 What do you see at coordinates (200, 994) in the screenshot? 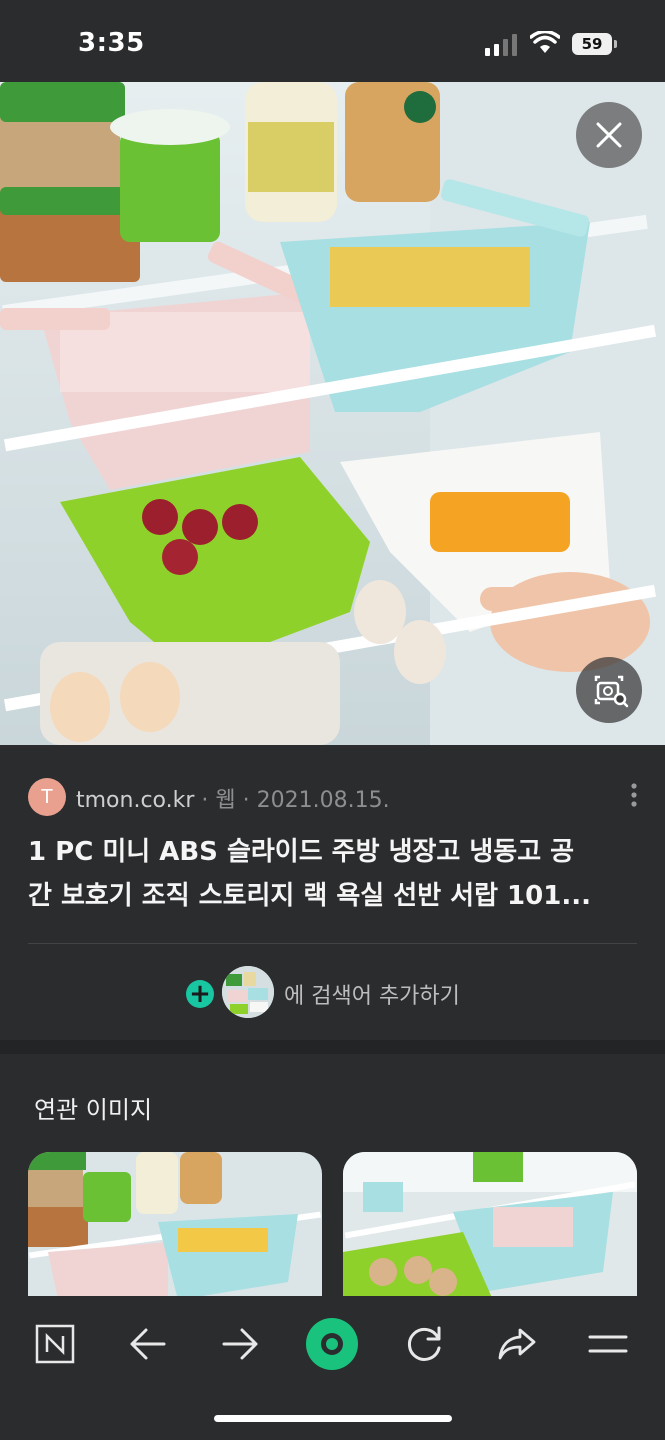
I see `plus-icon: +` at bounding box center [200, 994].